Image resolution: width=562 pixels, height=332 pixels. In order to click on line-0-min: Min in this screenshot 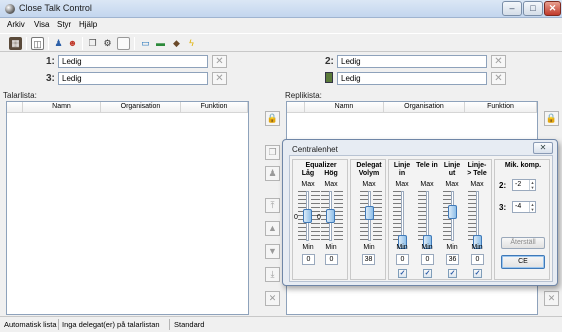, I will do `click(402, 247)`.